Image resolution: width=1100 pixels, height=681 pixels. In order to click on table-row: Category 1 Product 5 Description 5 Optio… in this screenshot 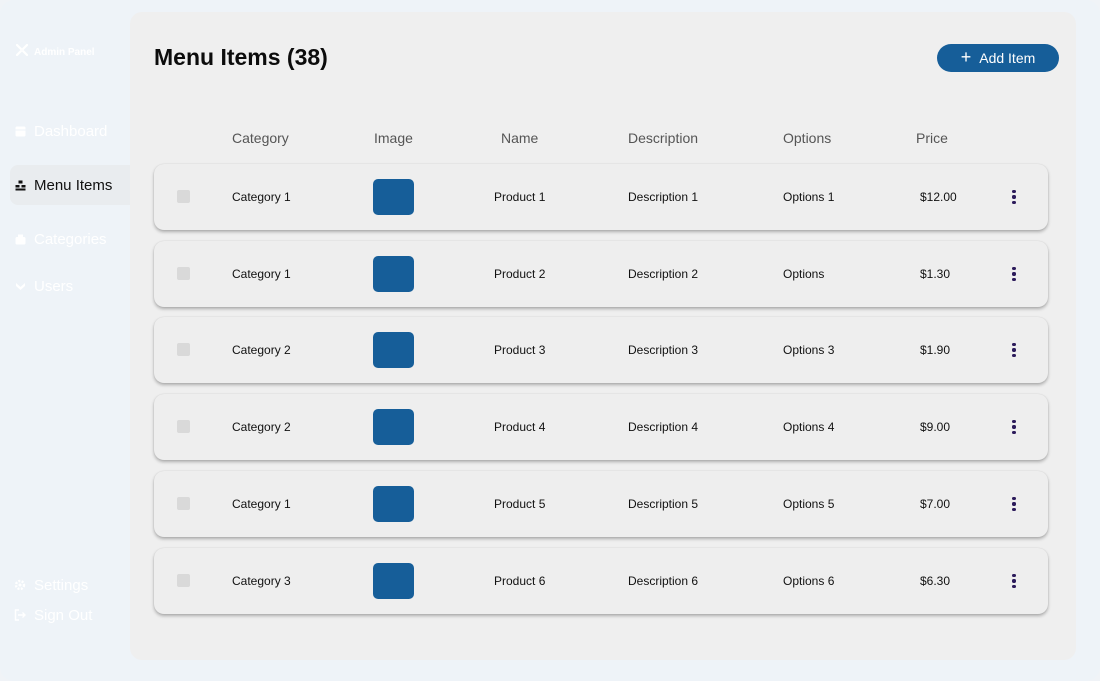, I will do `click(601, 504)`.